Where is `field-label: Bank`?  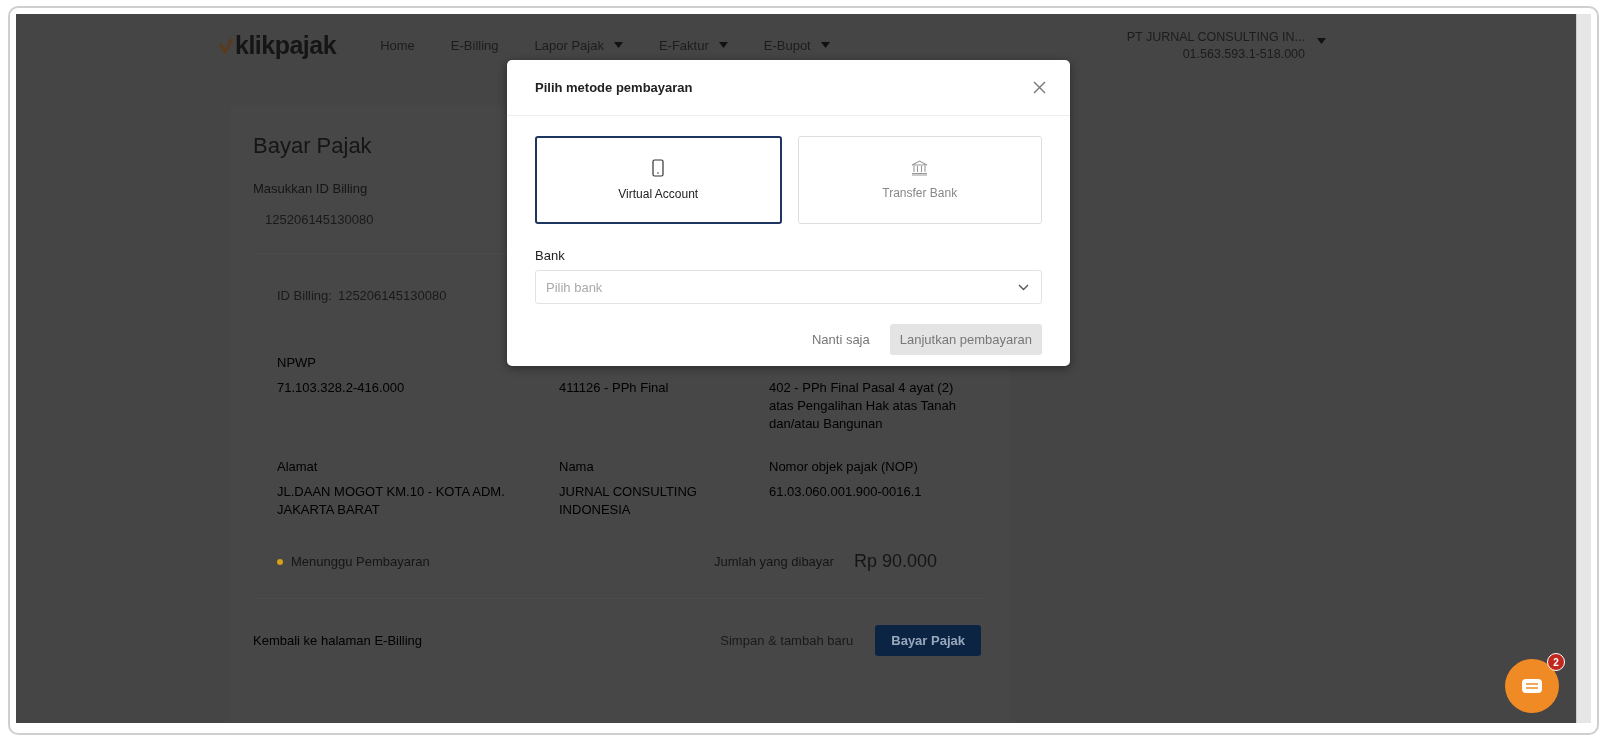 field-label: Bank is located at coordinates (550, 255).